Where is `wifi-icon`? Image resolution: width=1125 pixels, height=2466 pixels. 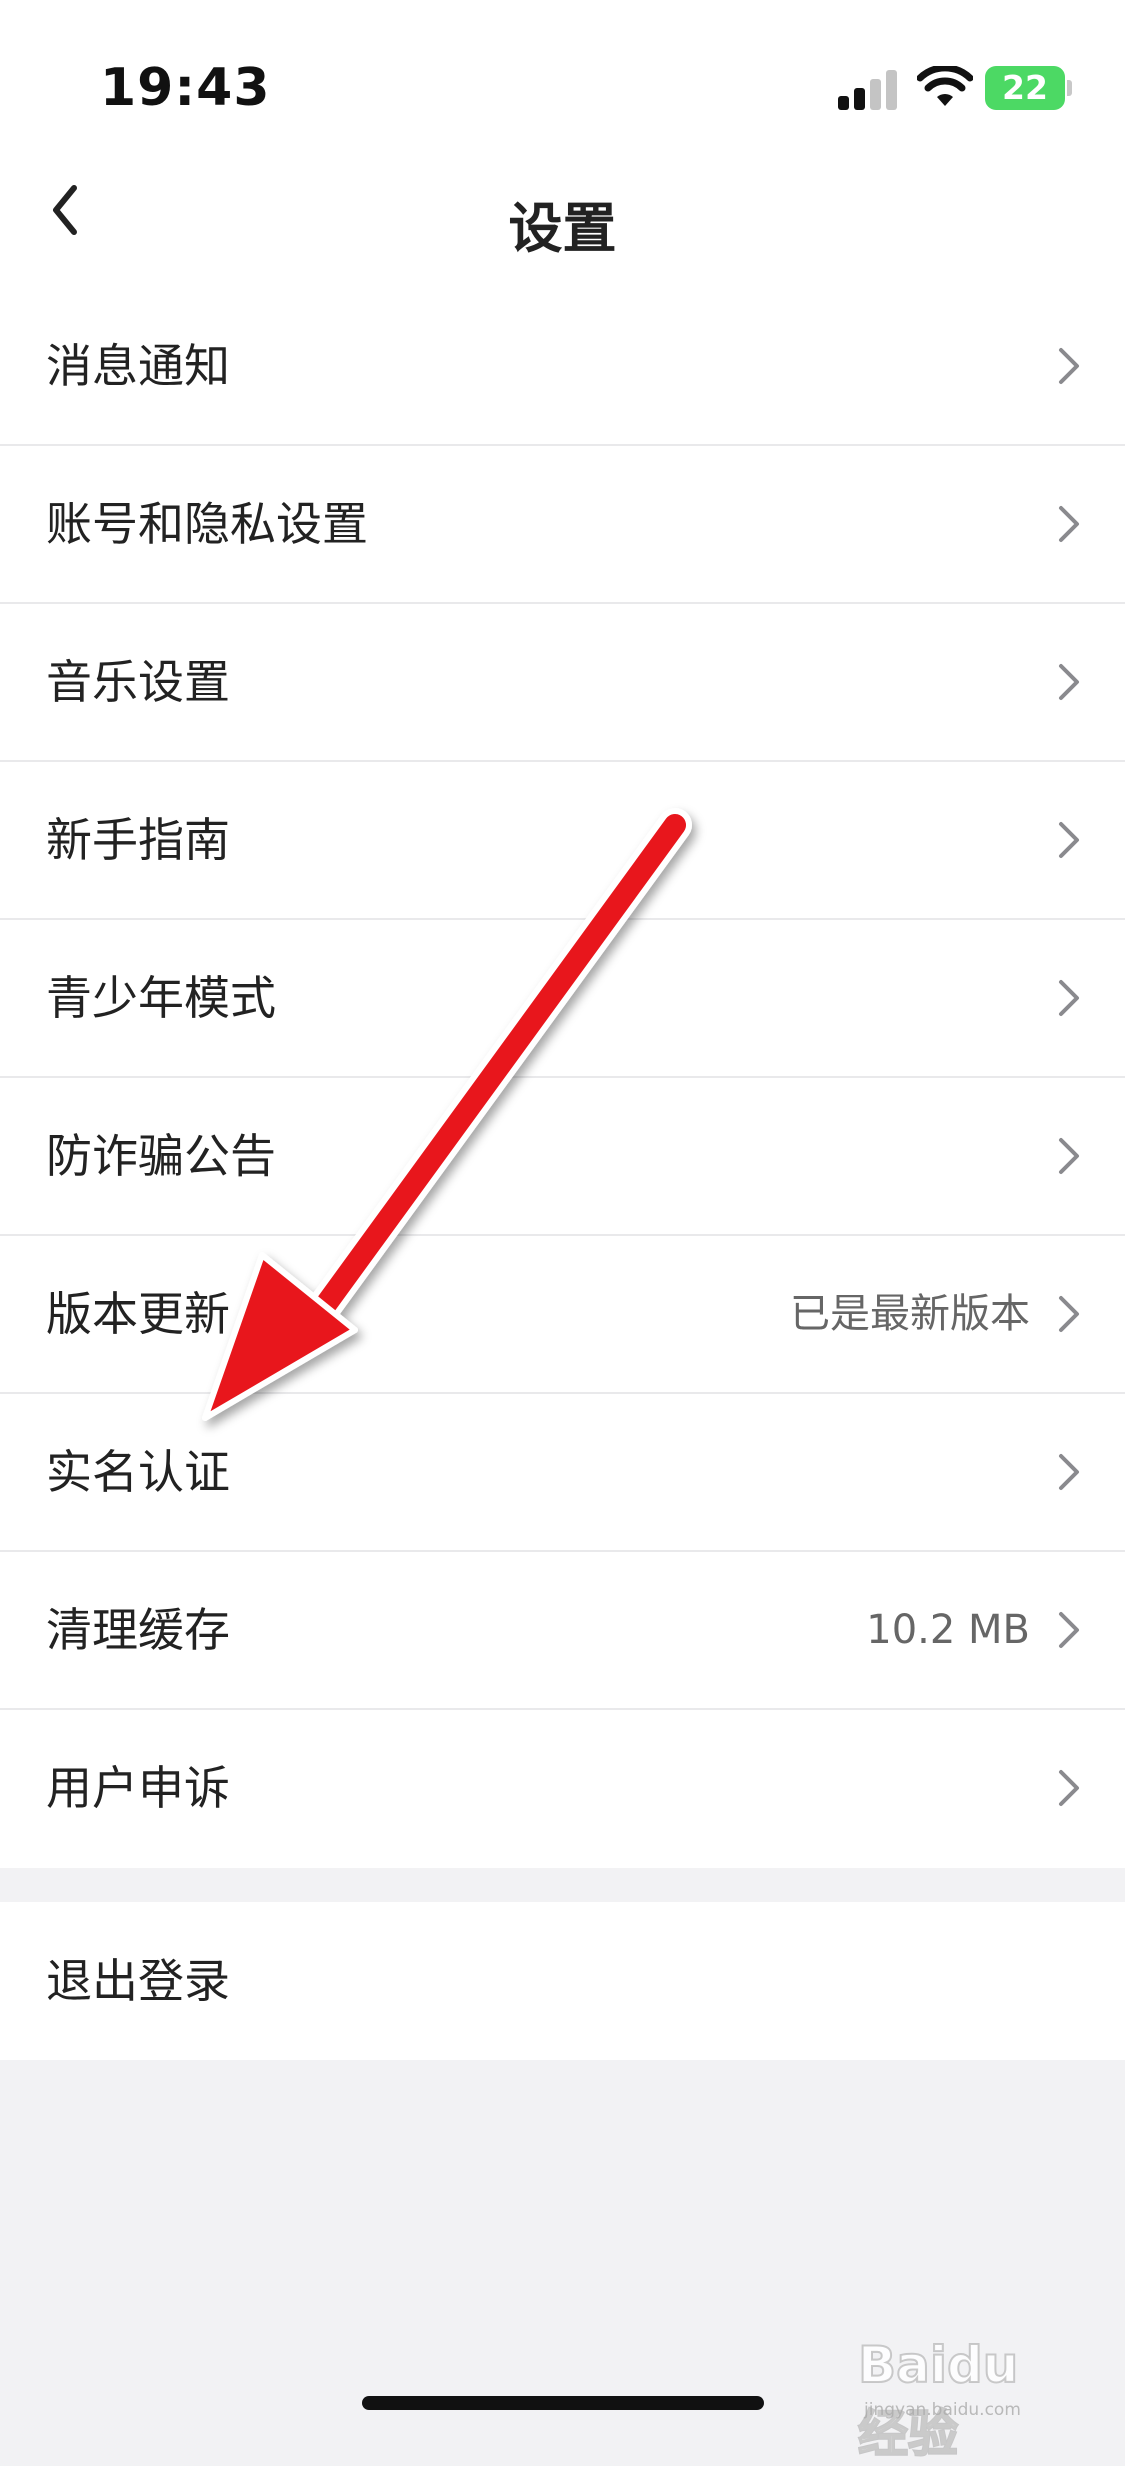
wifi-icon is located at coordinates (945, 86).